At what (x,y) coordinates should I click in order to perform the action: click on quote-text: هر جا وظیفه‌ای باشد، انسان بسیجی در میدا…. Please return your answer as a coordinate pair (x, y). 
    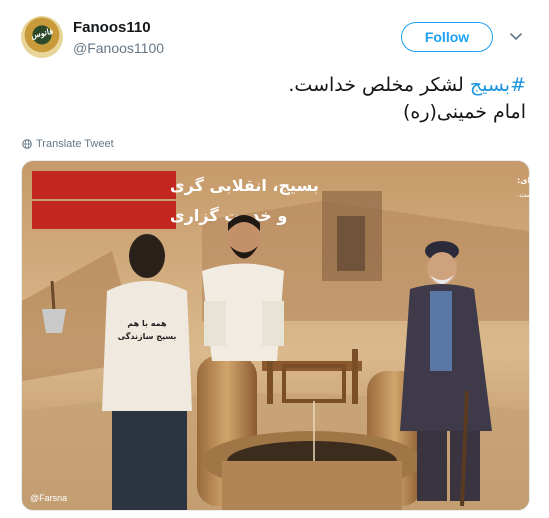
    Looking at the image, I should click on (523, 194).